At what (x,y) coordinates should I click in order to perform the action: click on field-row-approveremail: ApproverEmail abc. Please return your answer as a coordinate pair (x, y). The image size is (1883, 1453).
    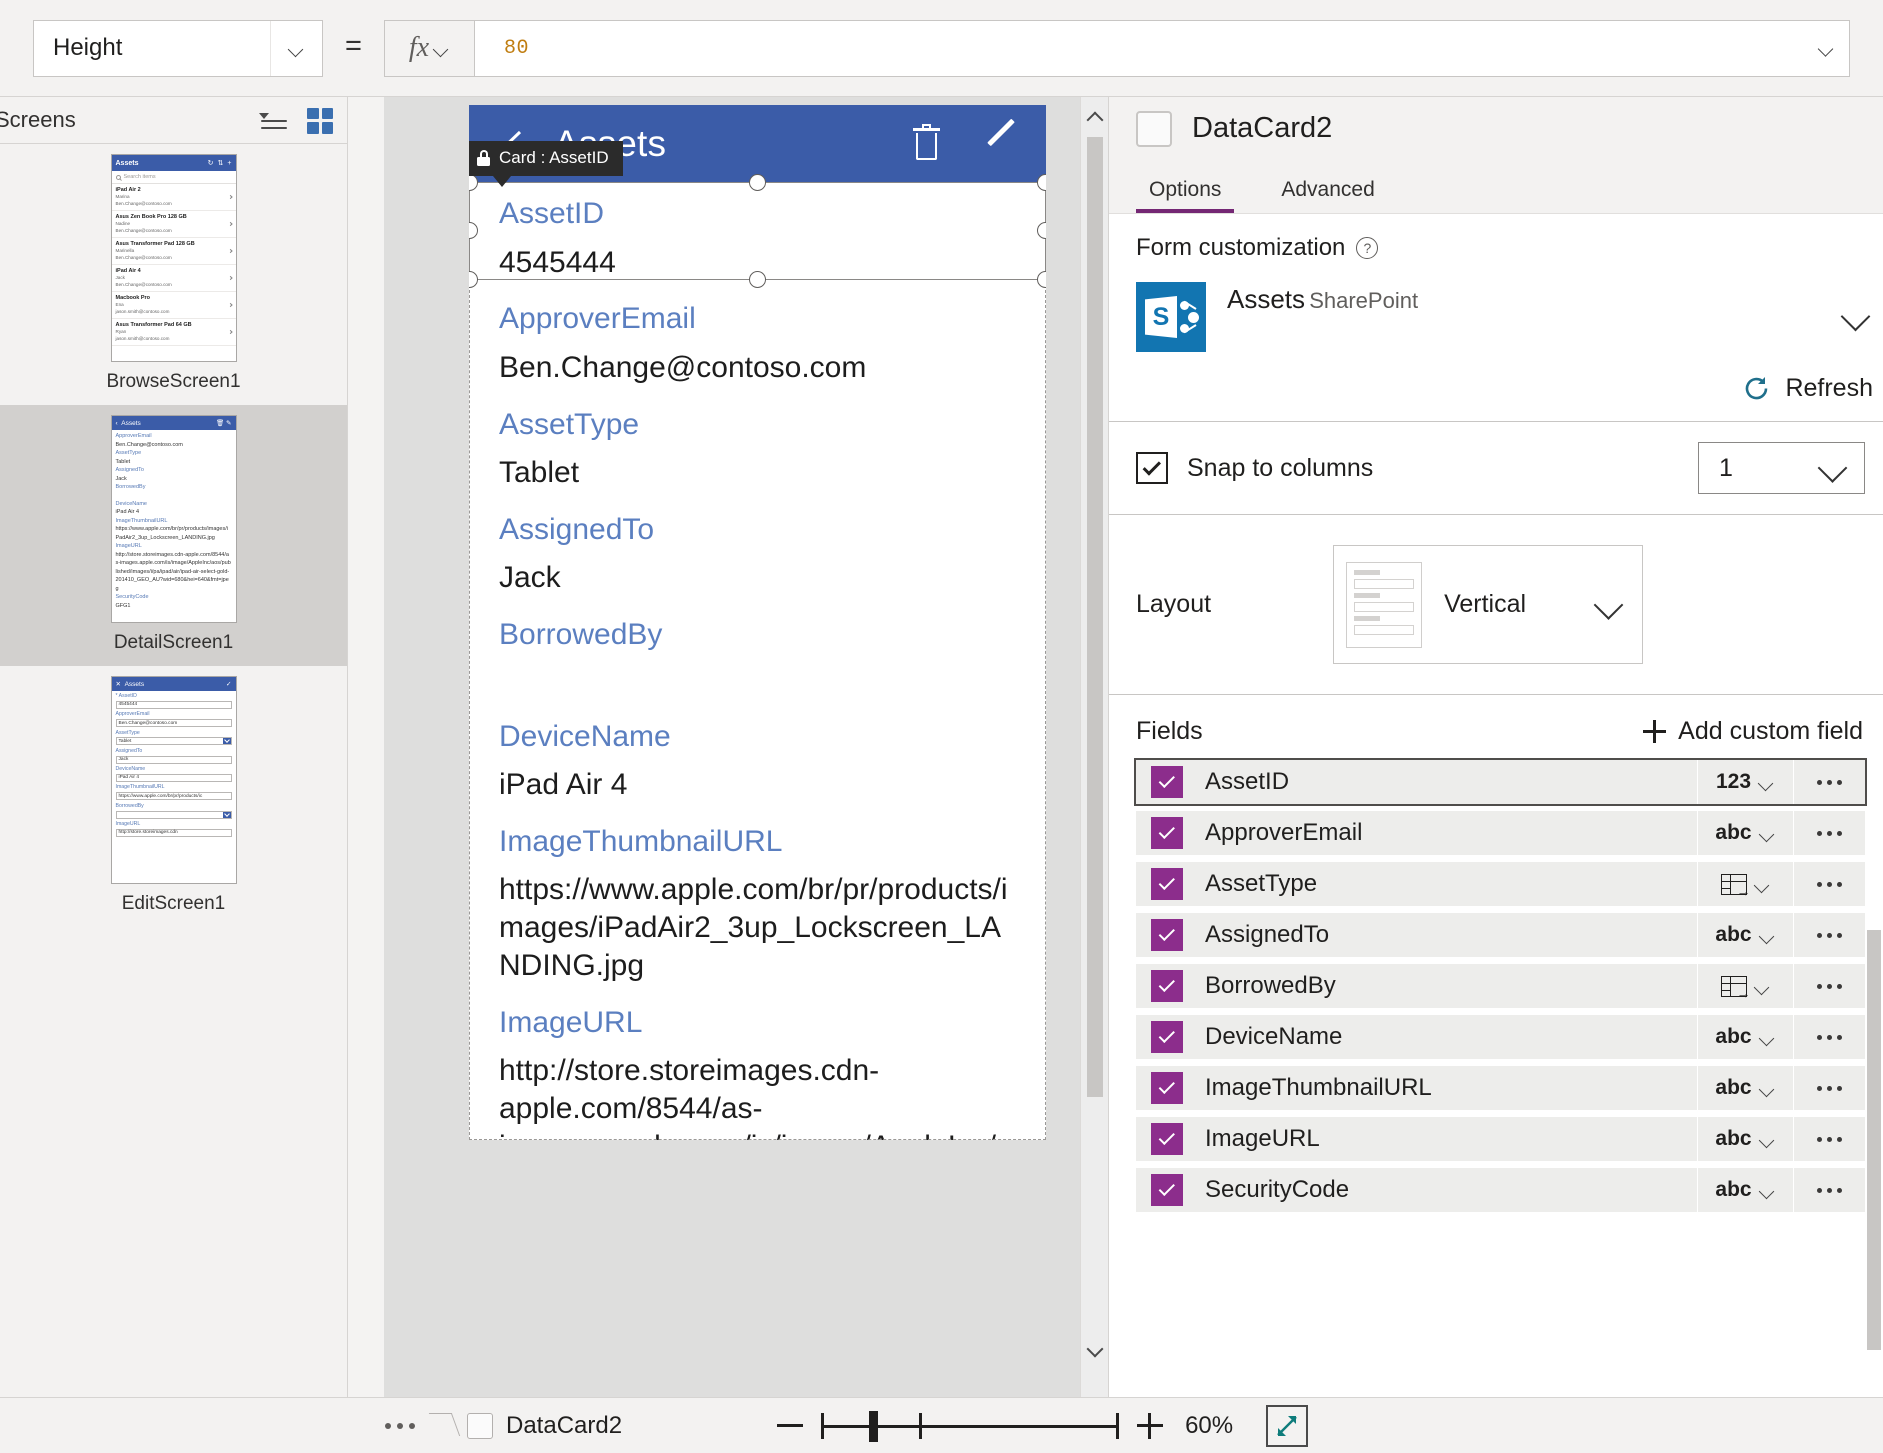
    Looking at the image, I should click on (1500, 833).